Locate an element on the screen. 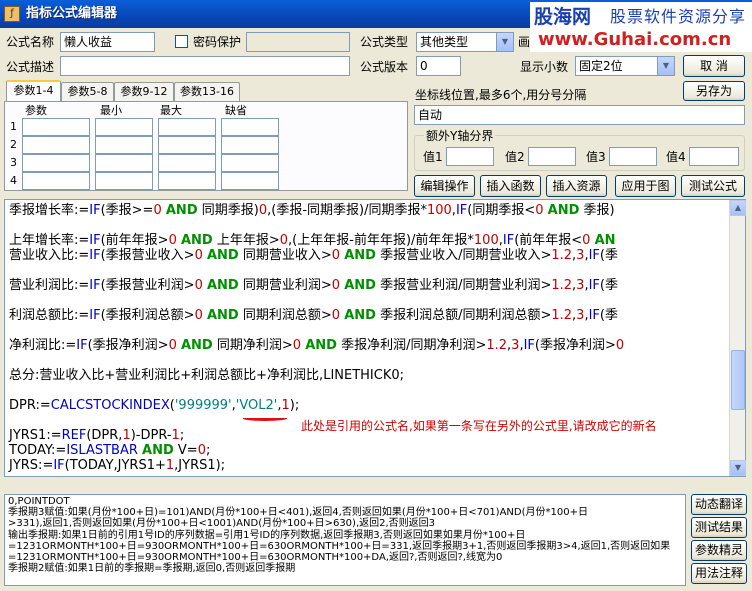 This screenshot has height=591, width=752. password-input is located at coordinates (298, 42).